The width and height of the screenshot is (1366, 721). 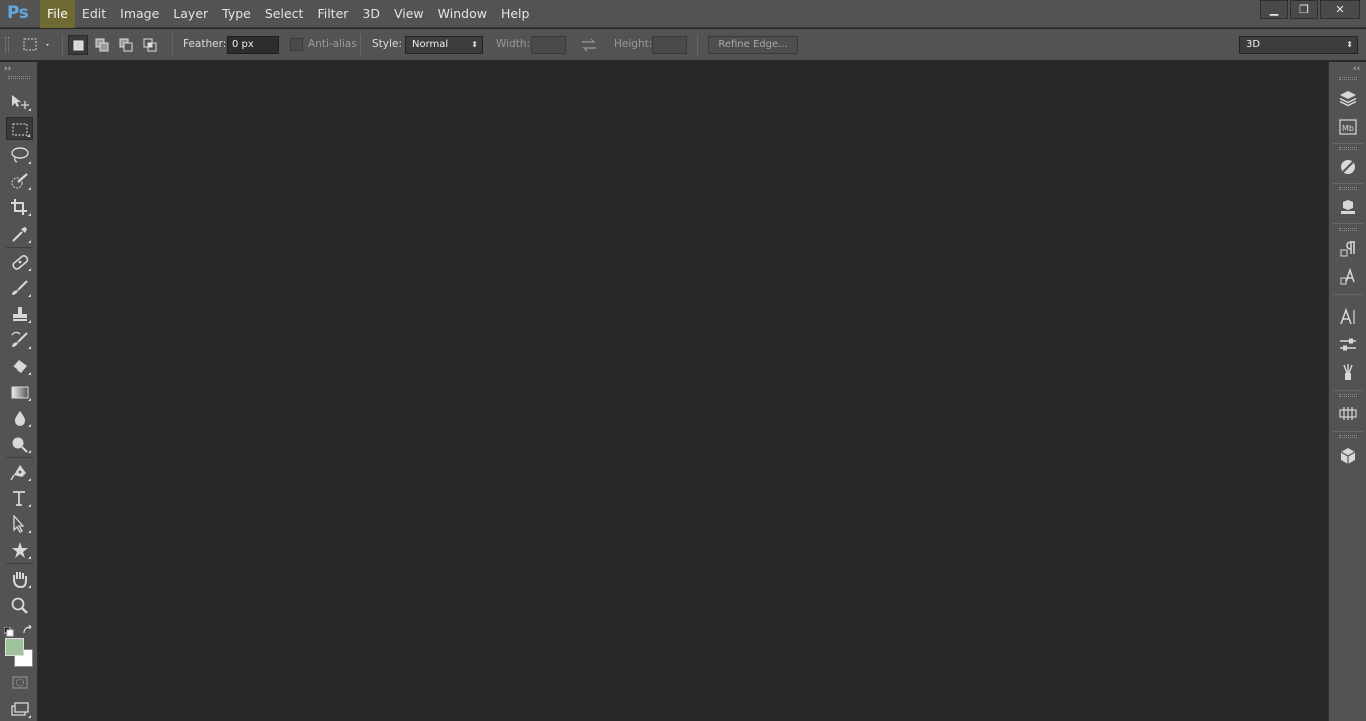 I want to click on paragraph-styles-icon, so click(x=1347, y=249).